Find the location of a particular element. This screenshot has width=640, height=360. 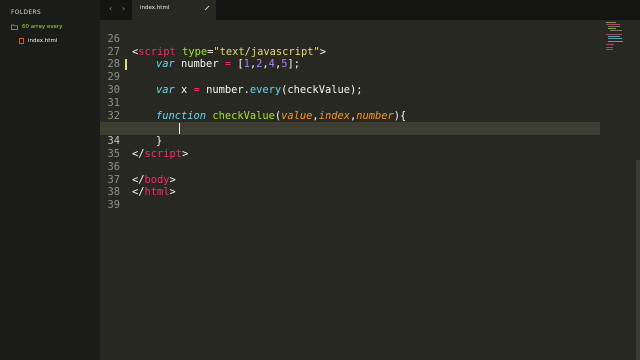

code-line: 38 </body> is located at coordinates (350, 186).